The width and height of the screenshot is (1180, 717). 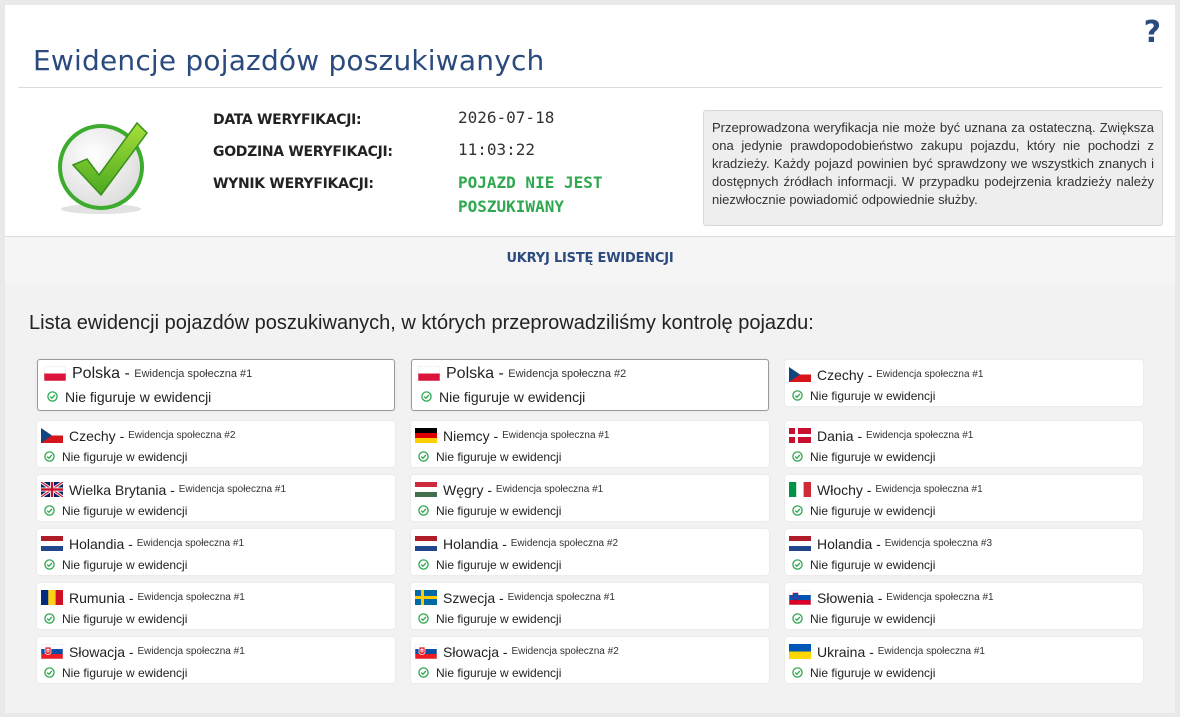 What do you see at coordinates (52, 597) in the screenshot?
I see `flag-ro-icon` at bounding box center [52, 597].